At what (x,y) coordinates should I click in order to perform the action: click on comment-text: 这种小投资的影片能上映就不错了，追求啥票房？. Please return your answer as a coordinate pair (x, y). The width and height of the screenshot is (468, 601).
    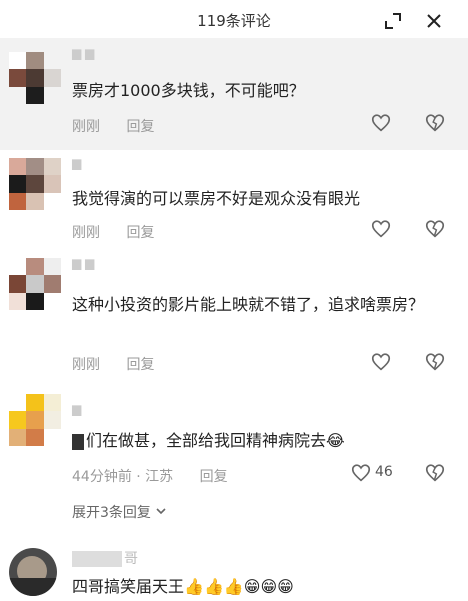
    Looking at the image, I should click on (248, 304).